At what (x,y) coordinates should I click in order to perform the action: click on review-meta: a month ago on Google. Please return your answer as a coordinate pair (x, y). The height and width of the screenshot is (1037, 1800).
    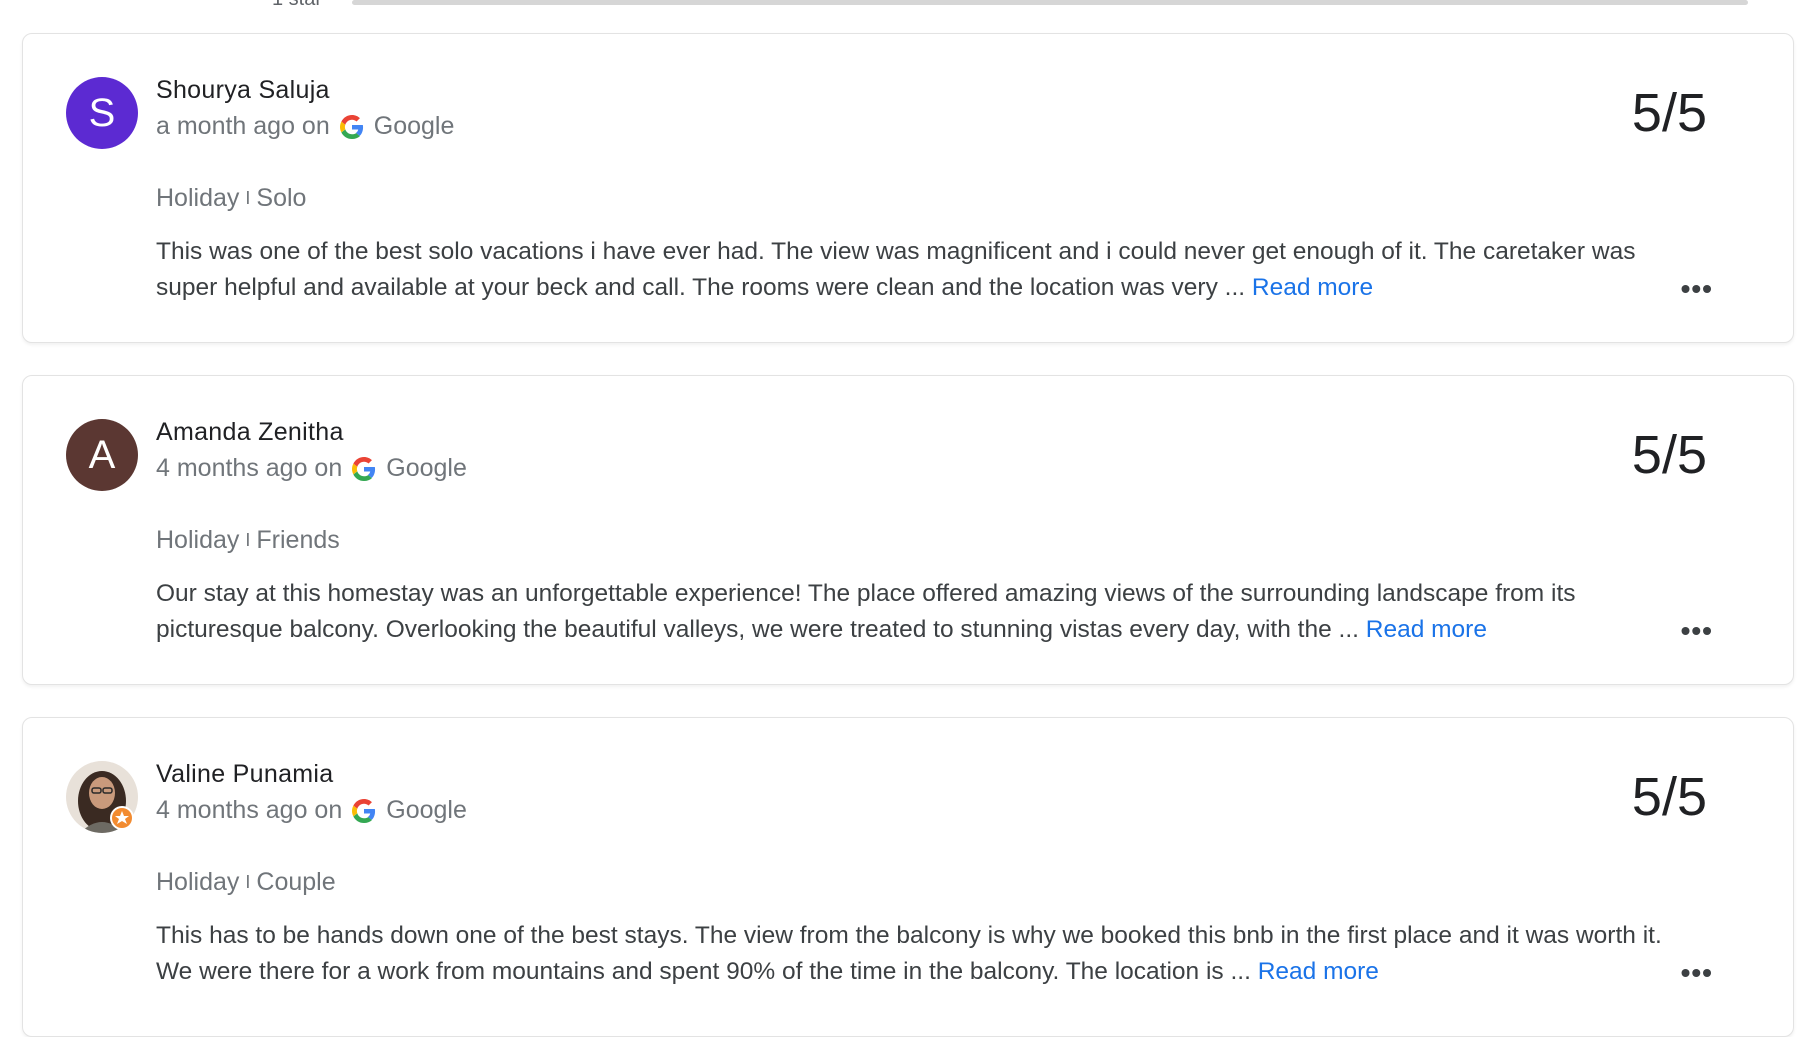
    Looking at the image, I should click on (305, 126).